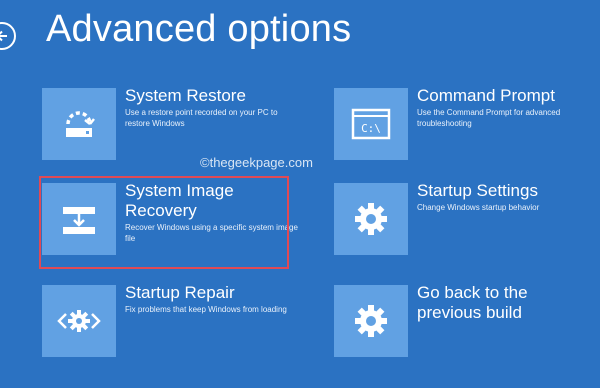  I want to click on option-title: Startup Repair, so click(180, 292).